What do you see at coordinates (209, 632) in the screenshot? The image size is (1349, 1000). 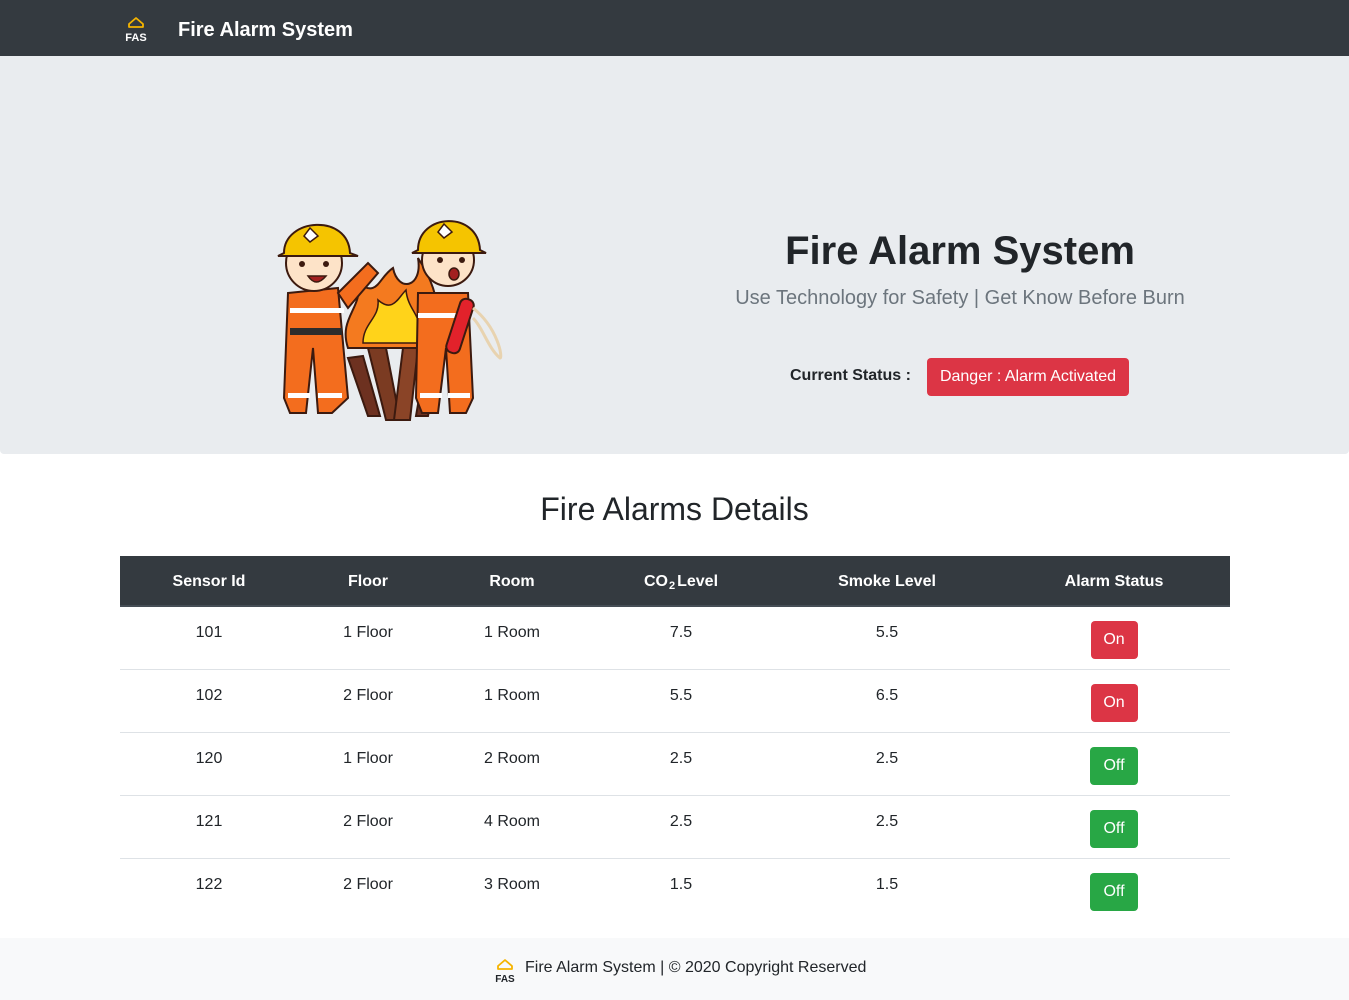 I see `cell-sensor-id: 101` at bounding box center [209, 632].